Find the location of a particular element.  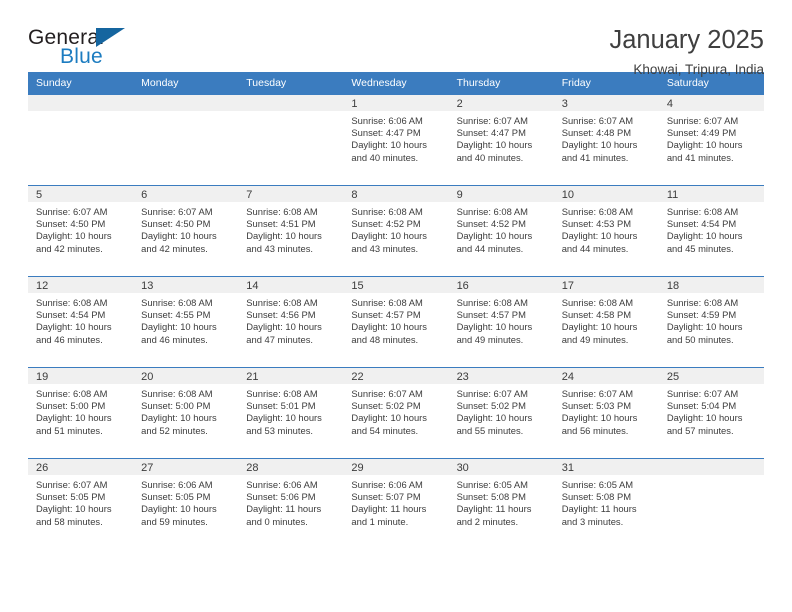

title-block: January 2025 Khowai, Tripura, India is located at coordinates (686, 51).